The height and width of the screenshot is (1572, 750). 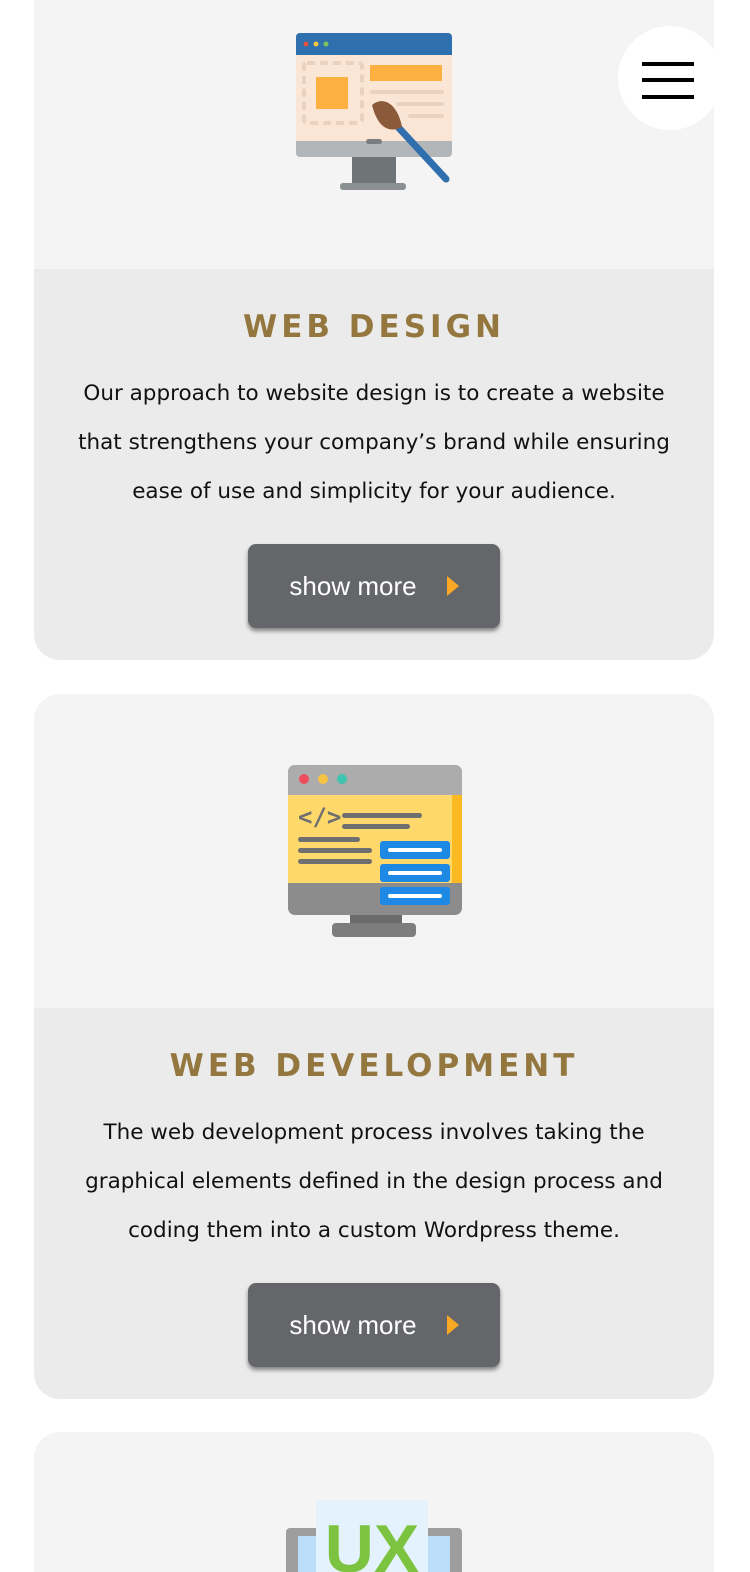 I want to click on card-image-area: UX, so click(x=374, y=1502).